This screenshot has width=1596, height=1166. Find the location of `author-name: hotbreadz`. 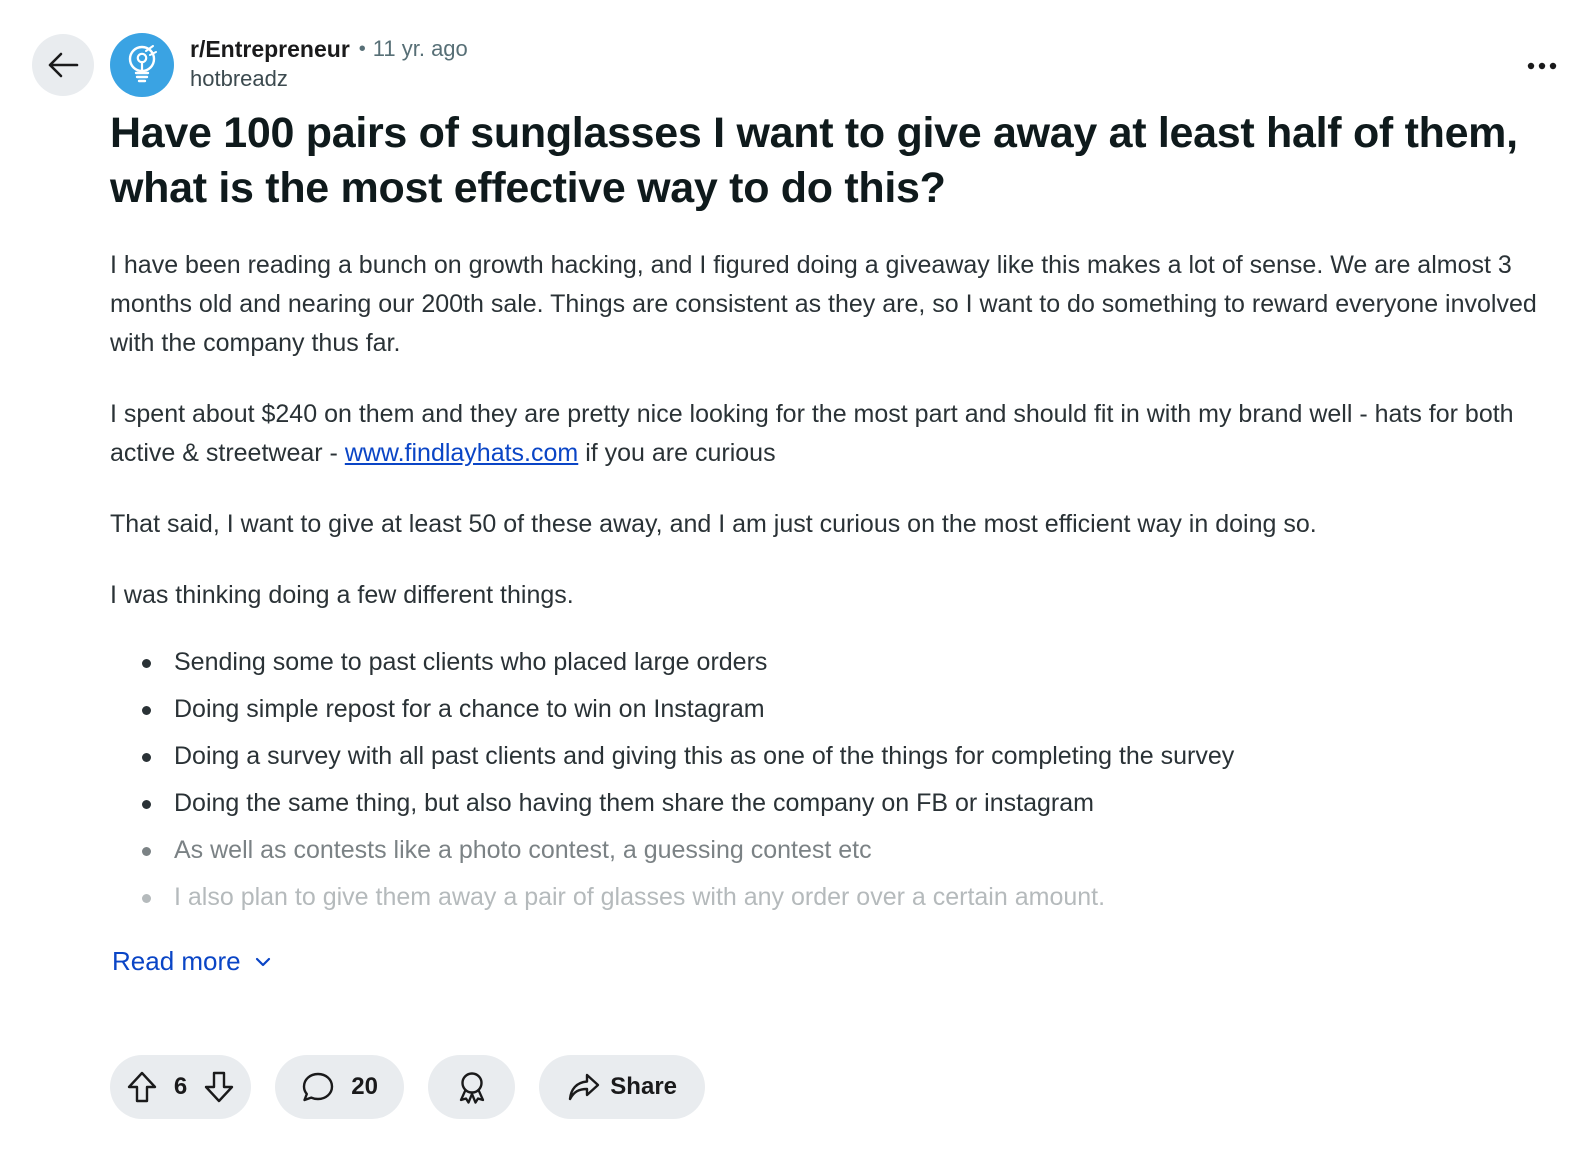

author-name: hotbreadz is located at coordinates (329, 79).